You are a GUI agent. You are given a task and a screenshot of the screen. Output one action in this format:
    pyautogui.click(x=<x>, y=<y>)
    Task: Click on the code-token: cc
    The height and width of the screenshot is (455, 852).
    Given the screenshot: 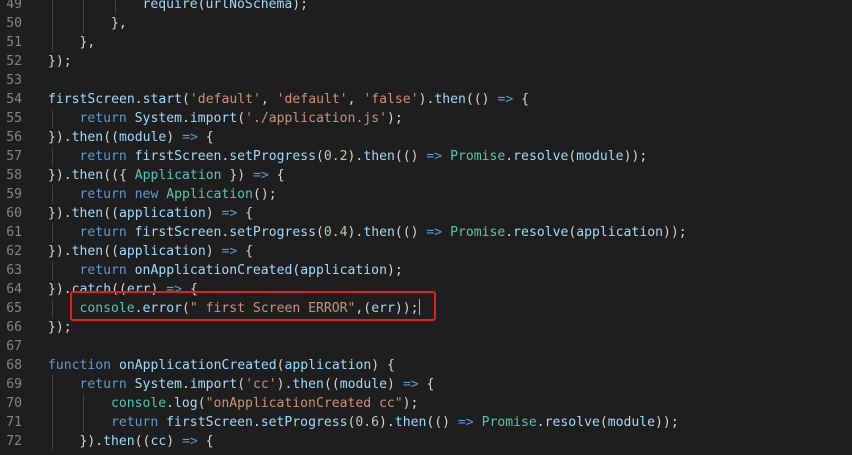 What is the action you would take?
    pyautogui.click(x=158, y=441)
    